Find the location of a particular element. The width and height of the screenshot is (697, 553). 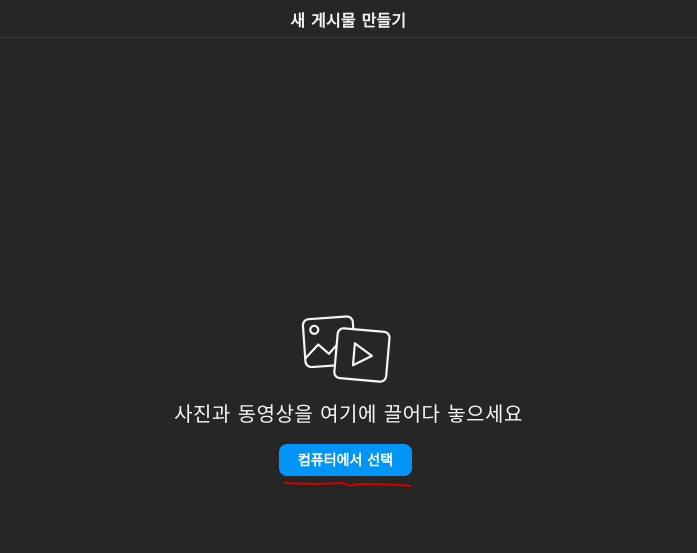

dialog-title: 새 게시물 만들기 is located at coordinates (348, 20).